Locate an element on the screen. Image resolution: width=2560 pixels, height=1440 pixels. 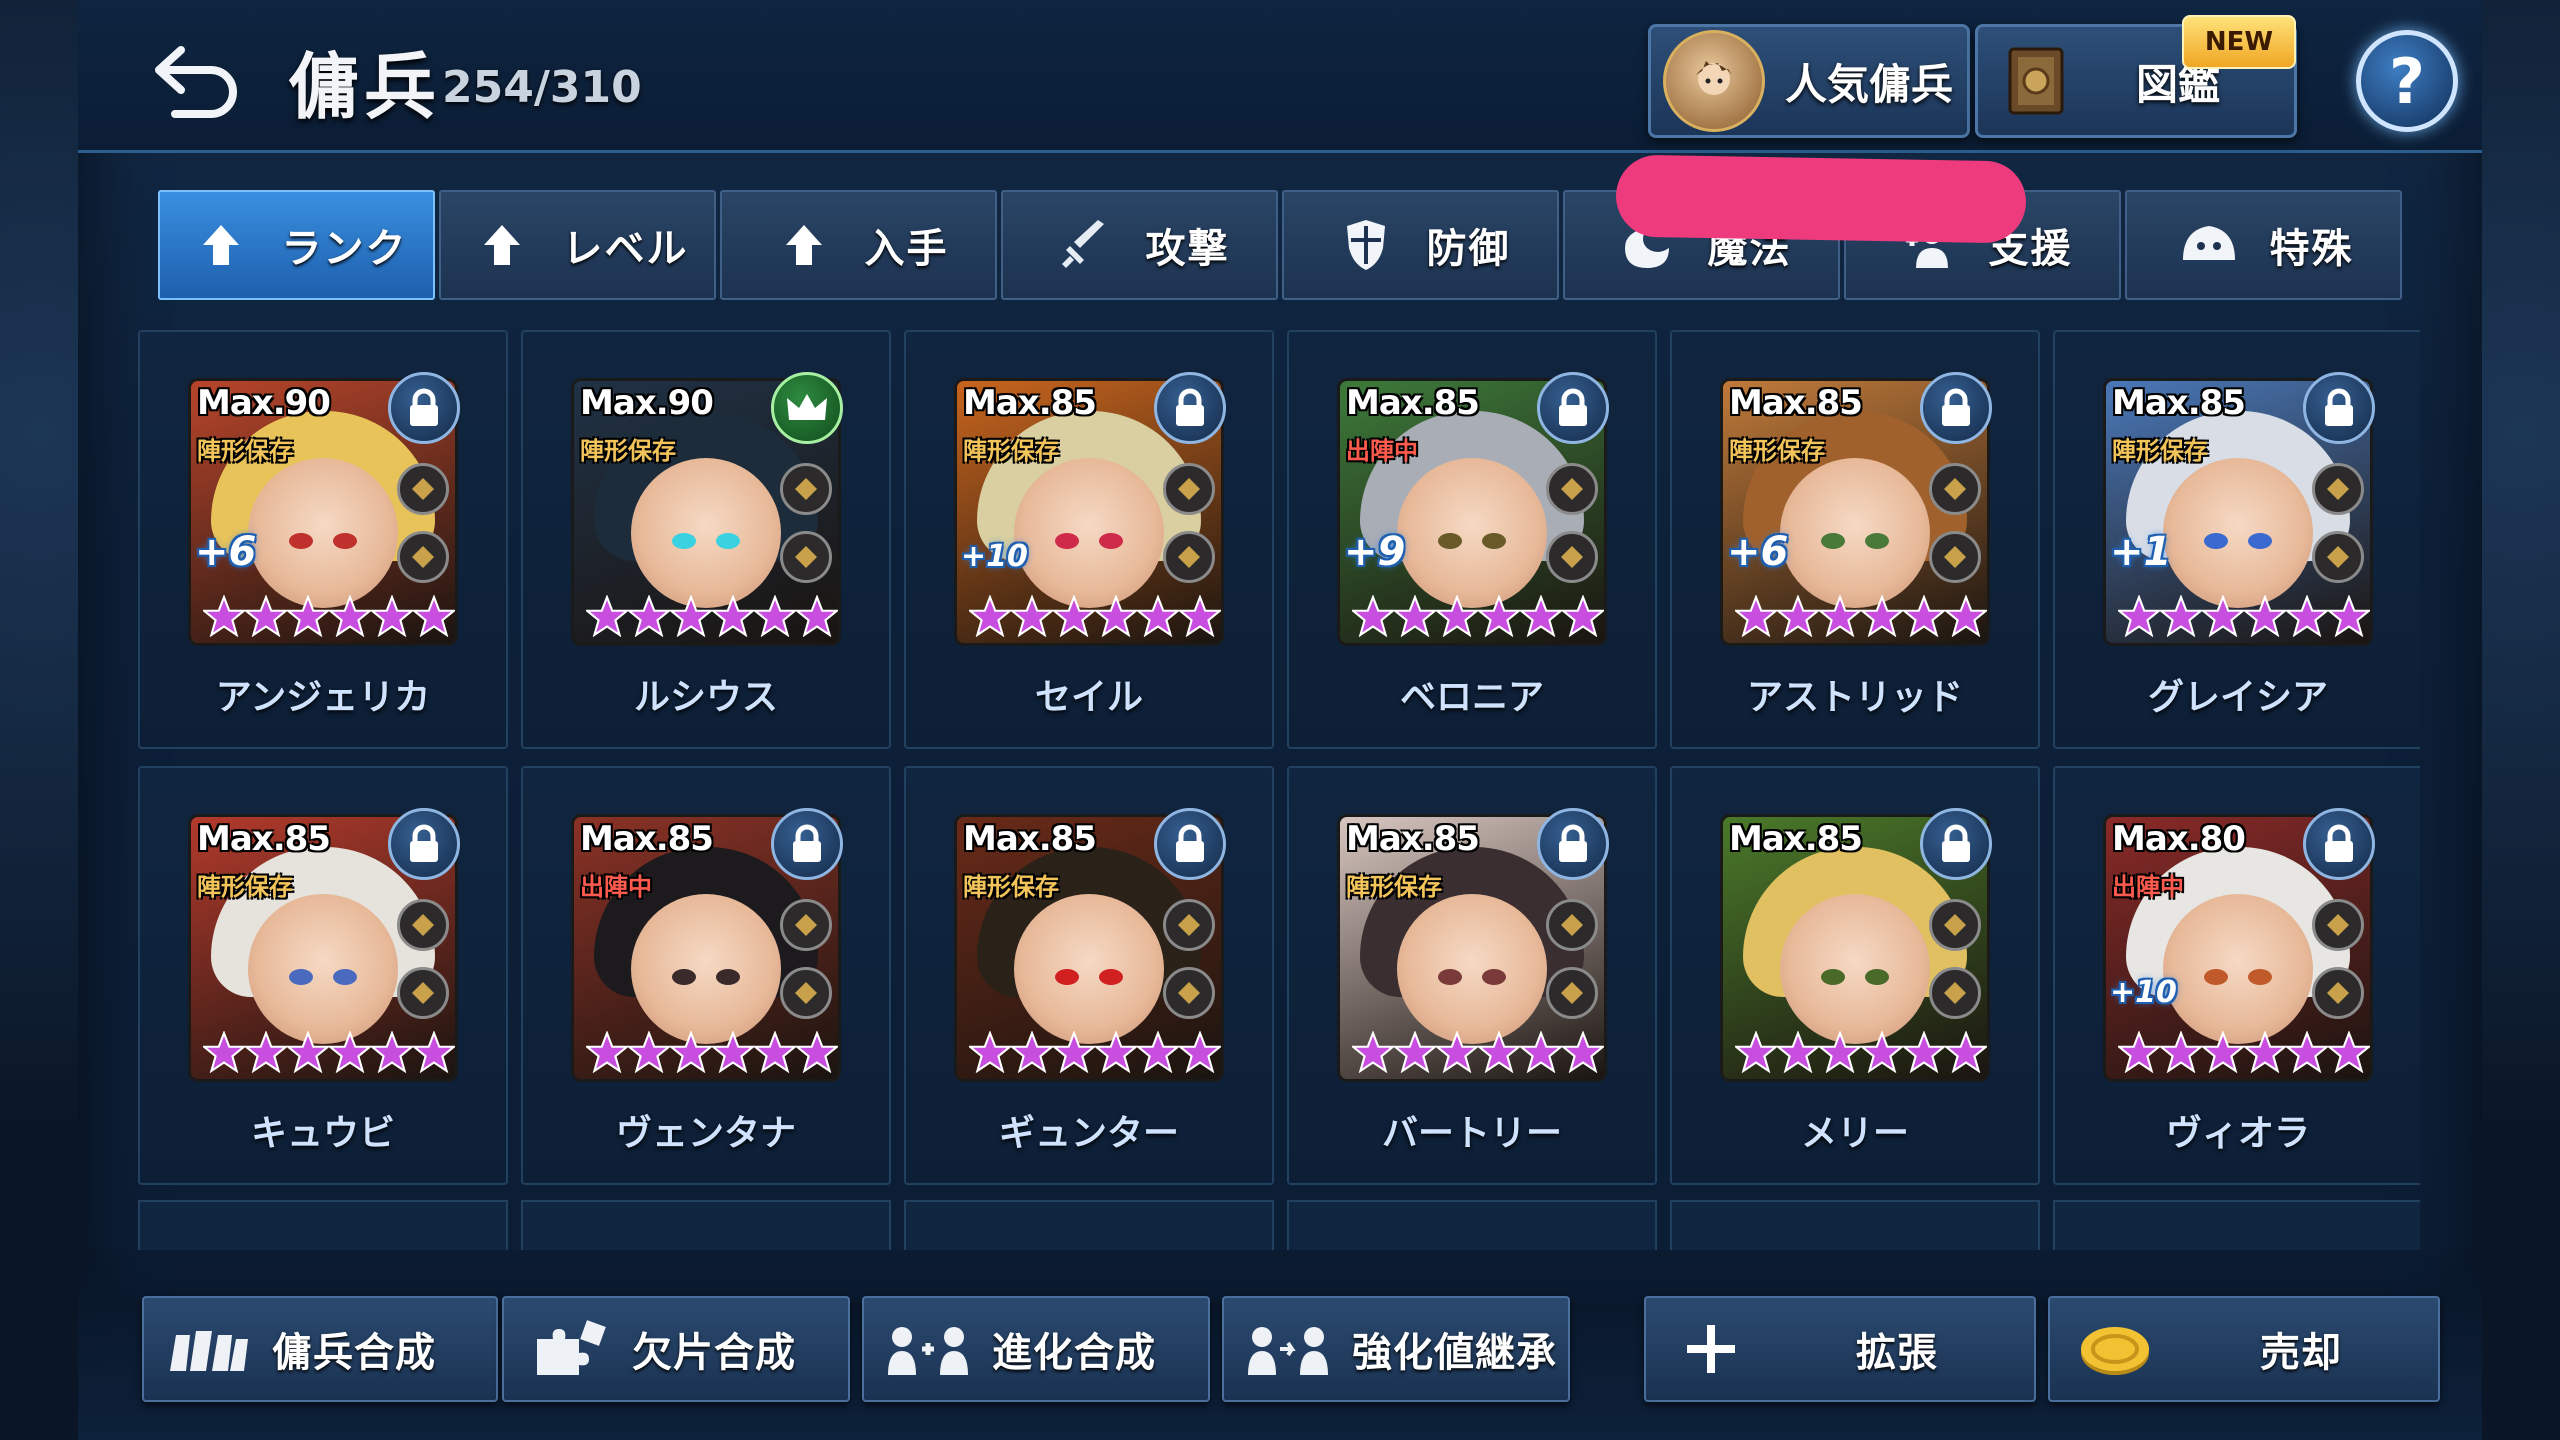
bottom-button-0: 傭兵合成 is located at coordinates (320, 1349).